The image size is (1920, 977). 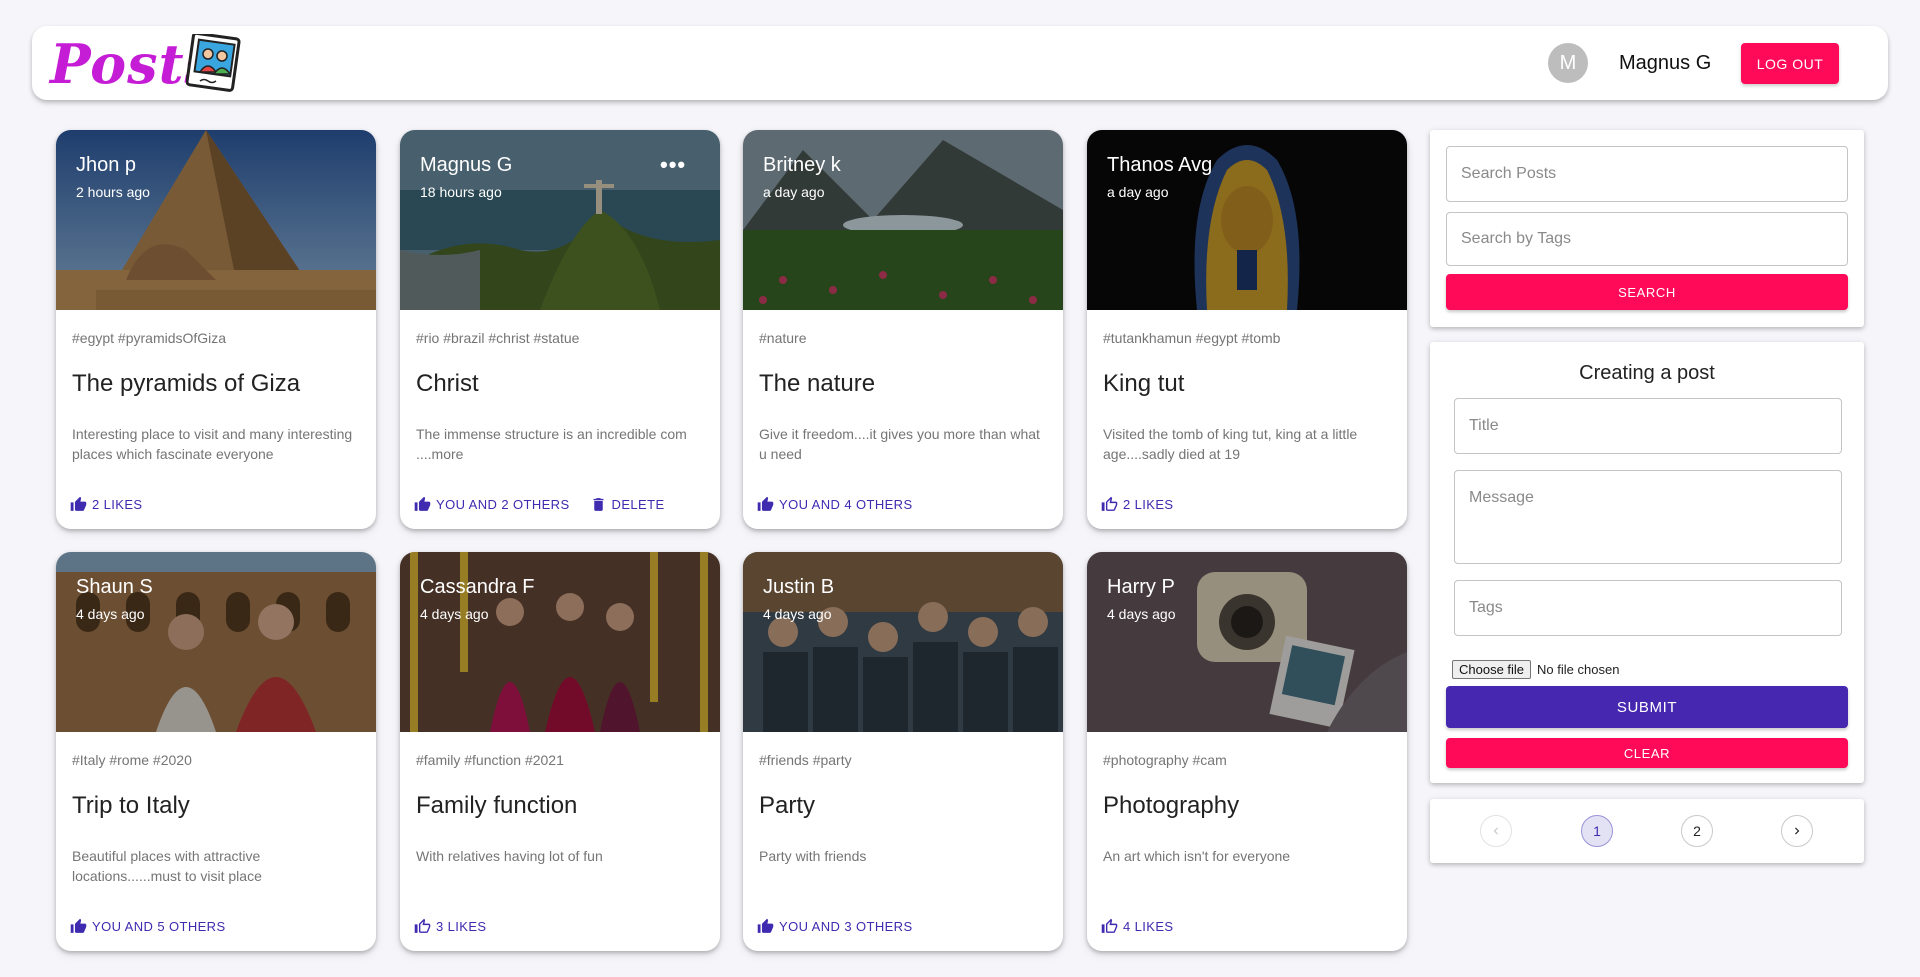 I want to click on search-panel: Search Posts Search by Tags SEARCH, so click(x=1647, y=228).